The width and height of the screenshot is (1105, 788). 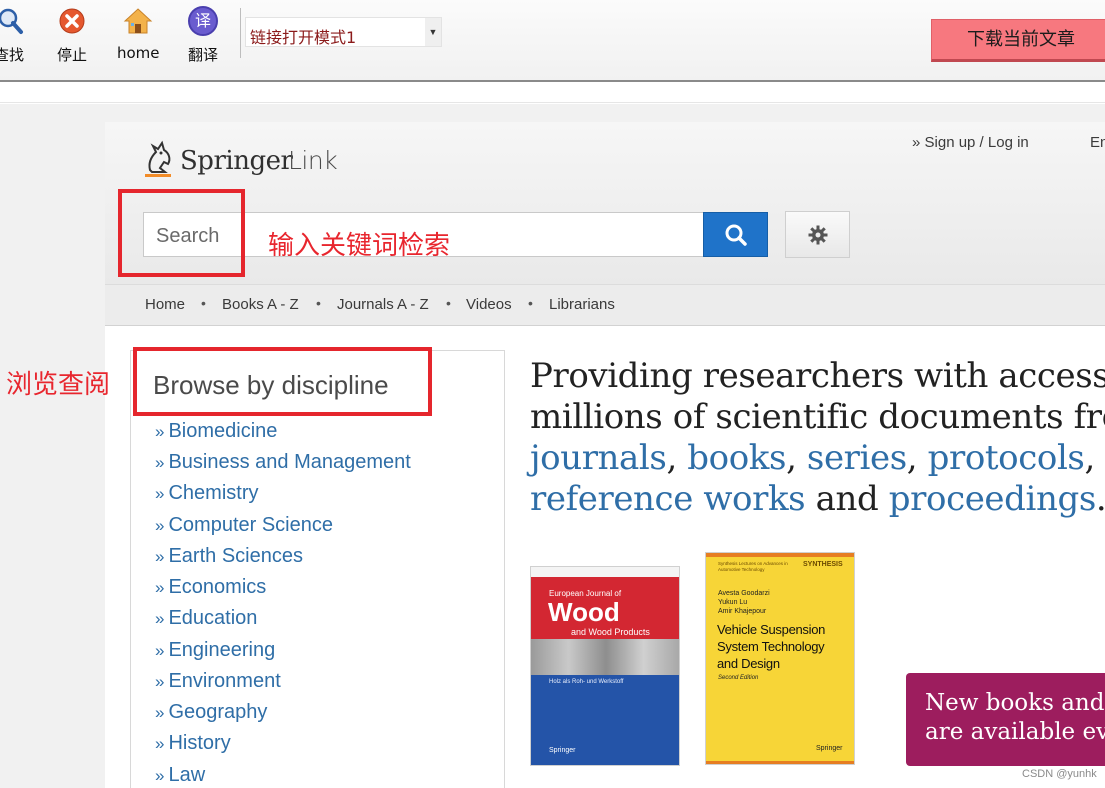 I want to click on search-annotation-text: 输入关键词检索, so click(x=359, y=246).